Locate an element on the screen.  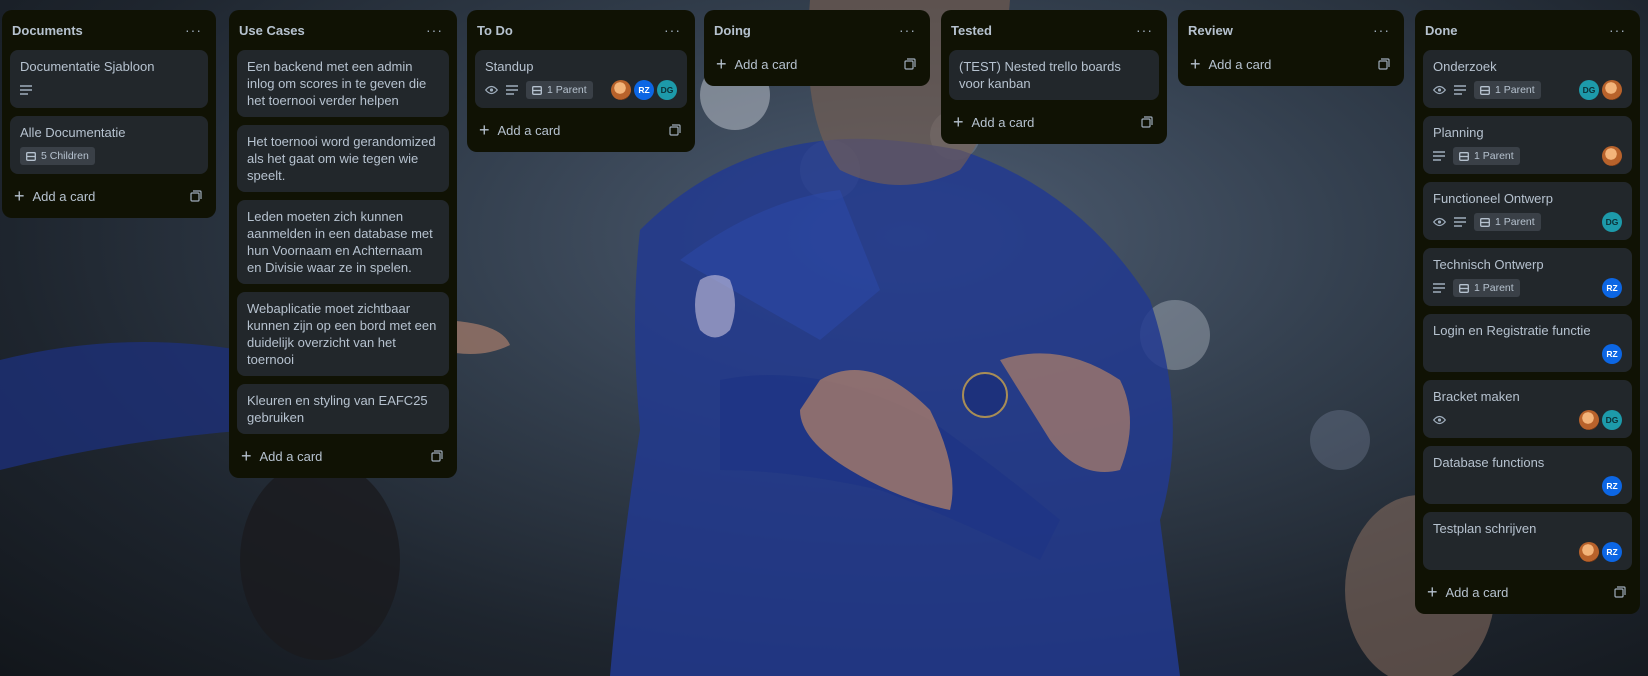
card-title: Bracket maken is located at coordinates (1476, 396).